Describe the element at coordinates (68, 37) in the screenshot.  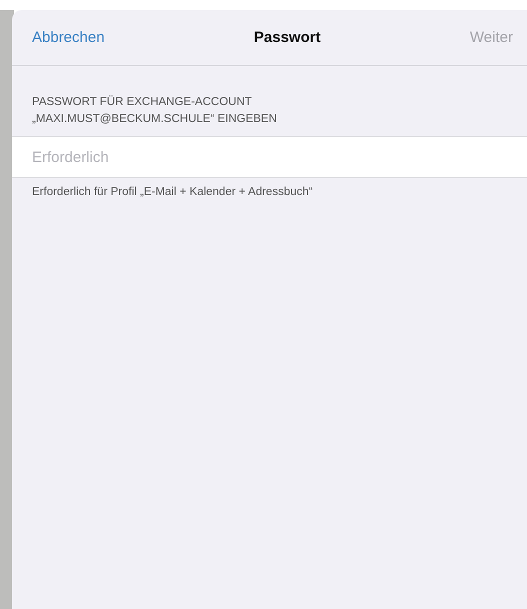
I see `cancel-button: Abbrechen` at that location.